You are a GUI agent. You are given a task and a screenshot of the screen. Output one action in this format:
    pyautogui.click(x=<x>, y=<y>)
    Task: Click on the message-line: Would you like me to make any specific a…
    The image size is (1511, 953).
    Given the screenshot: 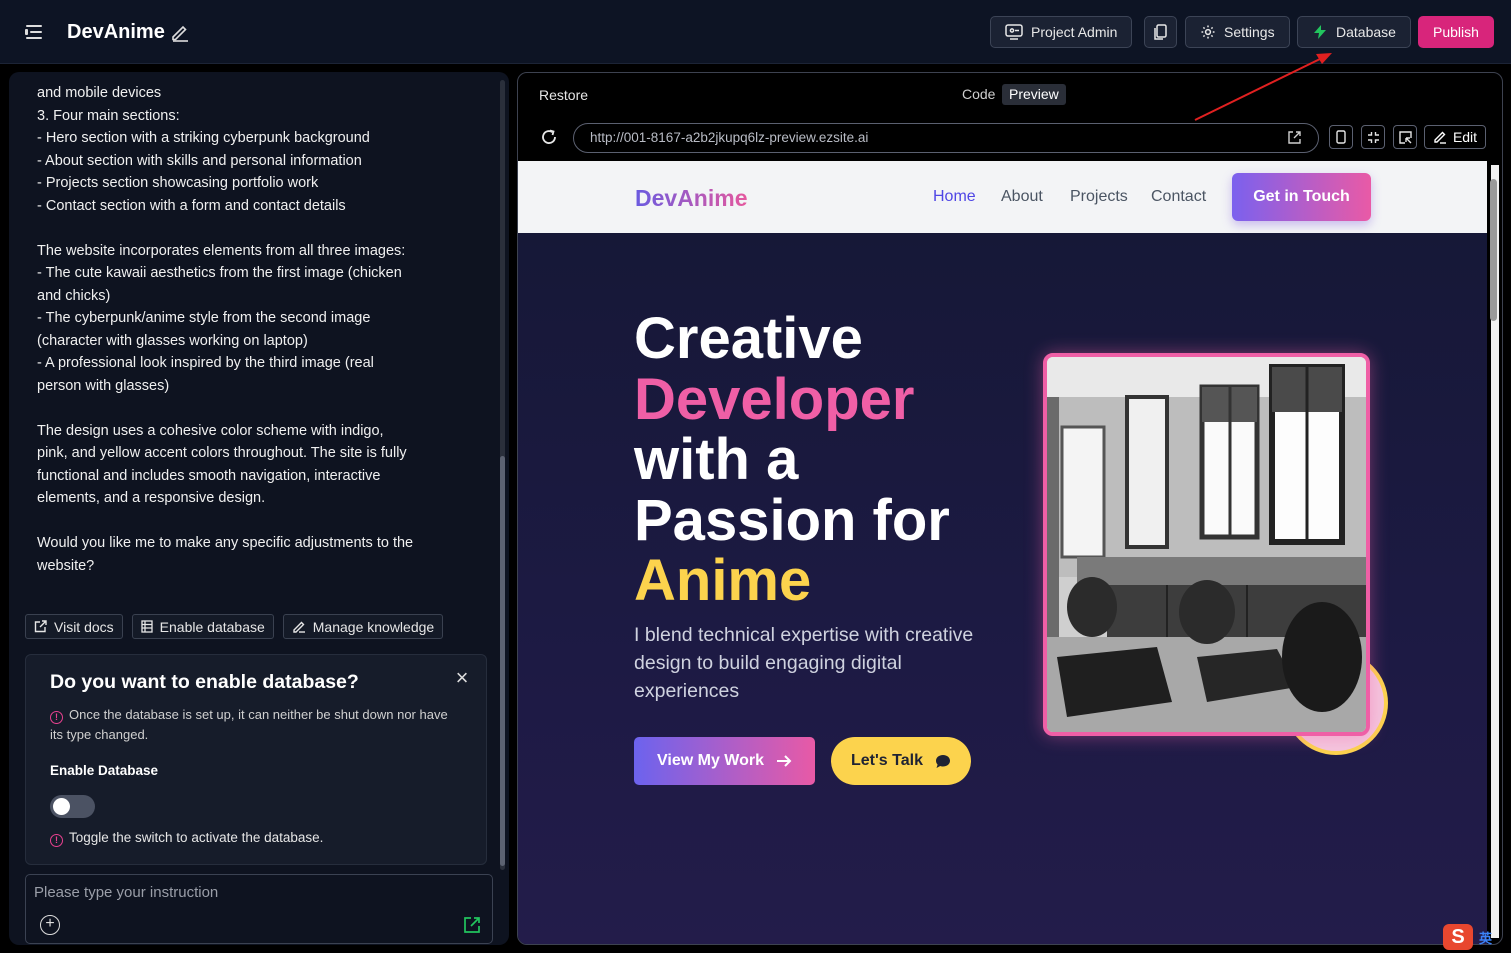 What is the action you would take?
    pyautogui.click(x=227, y=554)
    